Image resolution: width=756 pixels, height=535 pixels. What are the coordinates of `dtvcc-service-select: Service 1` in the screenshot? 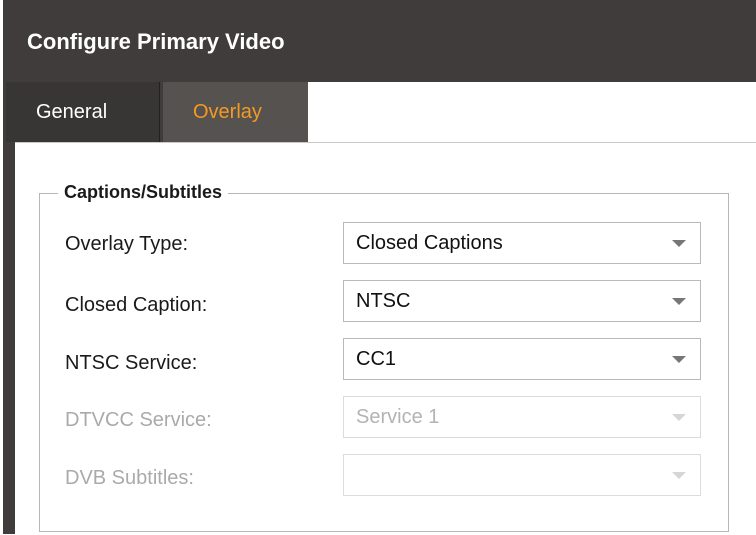 It's located at (522, 417).